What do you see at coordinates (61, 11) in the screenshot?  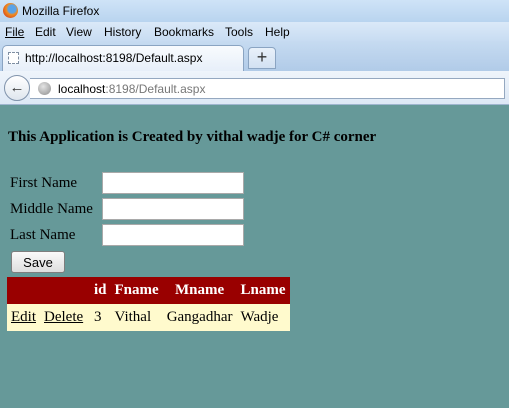 I see `window-title: Mozilla Firefox` at bounding box center [61, 11].